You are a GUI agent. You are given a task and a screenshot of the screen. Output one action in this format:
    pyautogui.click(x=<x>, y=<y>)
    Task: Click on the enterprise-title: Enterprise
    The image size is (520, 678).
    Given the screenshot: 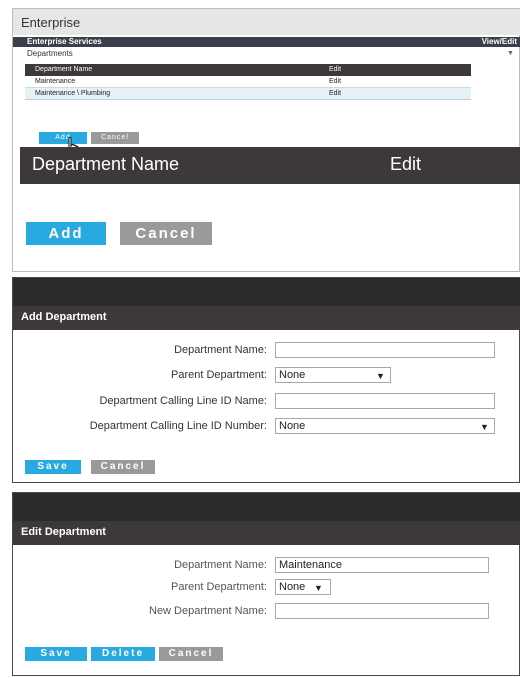 What is the action you would take?
    pyautogui.click(x=51, y=22)
    